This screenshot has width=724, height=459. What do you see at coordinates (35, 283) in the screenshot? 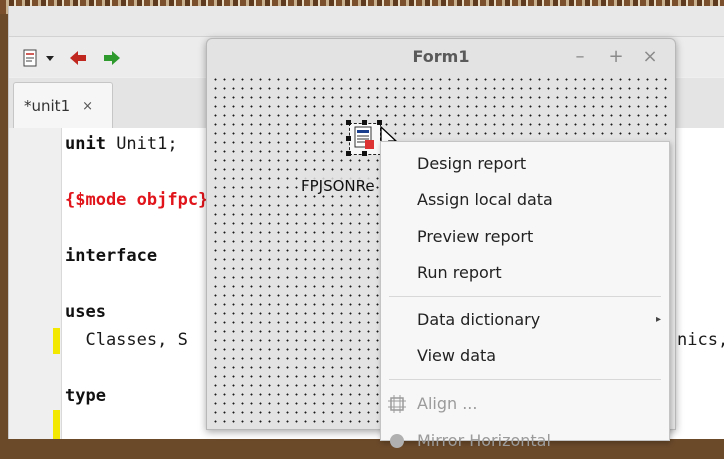
I see `editor-gutter` at bounding box center [35, 283].